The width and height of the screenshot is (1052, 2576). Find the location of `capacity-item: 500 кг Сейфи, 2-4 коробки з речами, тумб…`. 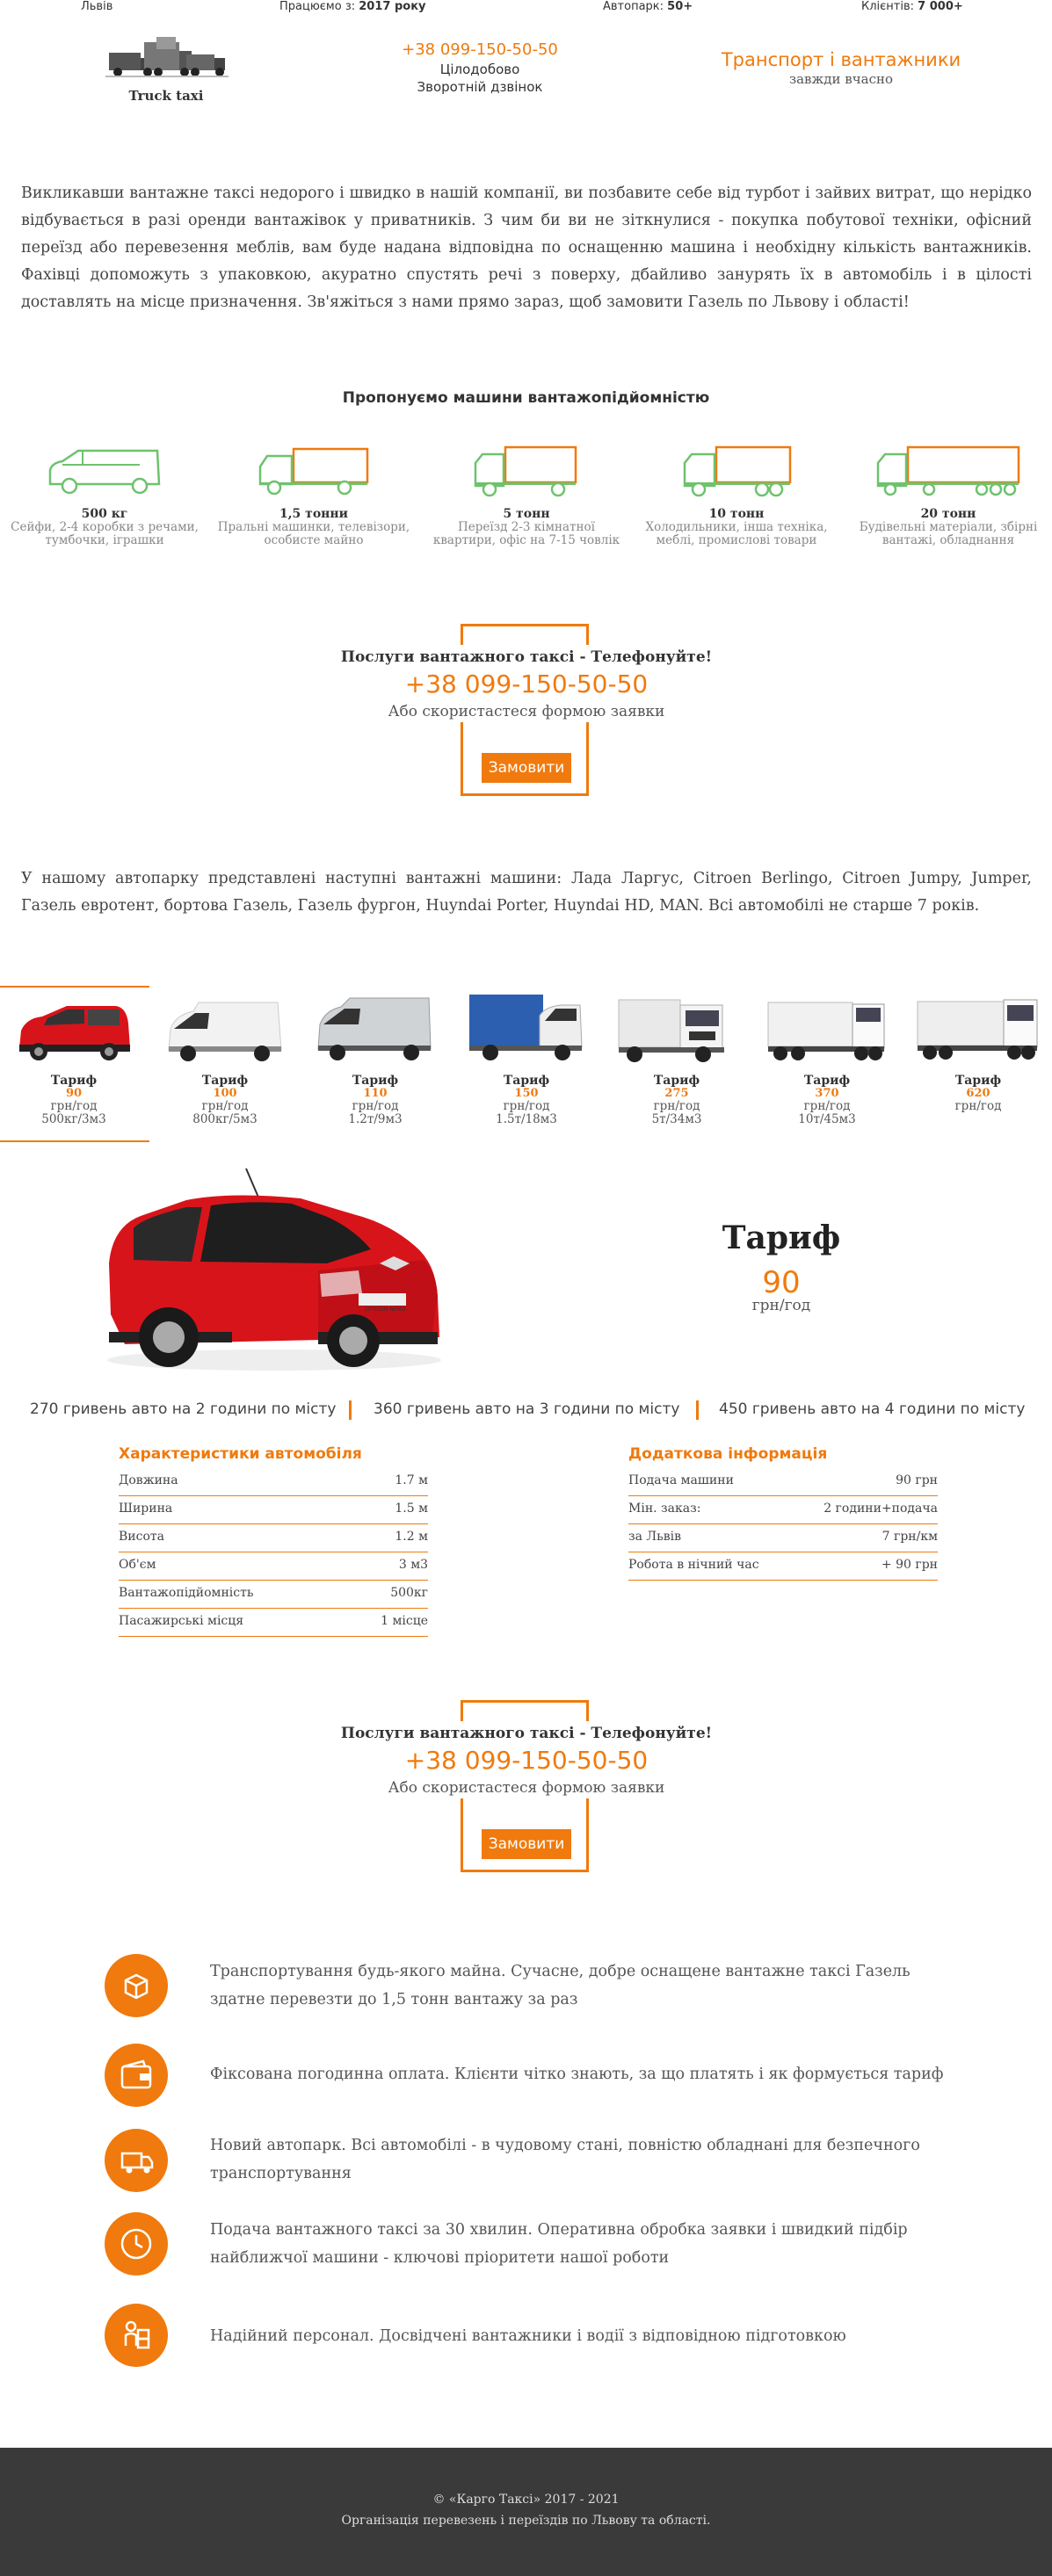

capacity-item: 500 кг Сейфи, 2-4 коробки з речами, тумб… is located at coordinates (104, 527).